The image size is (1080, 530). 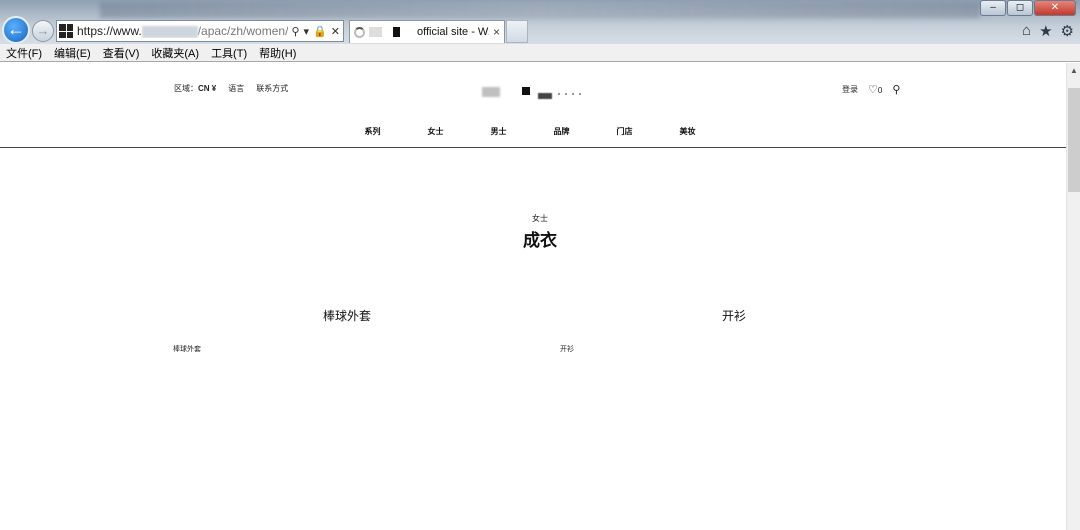 I want to click on url-path: /apac/zh/women/rea, so click(x=243, y=31).